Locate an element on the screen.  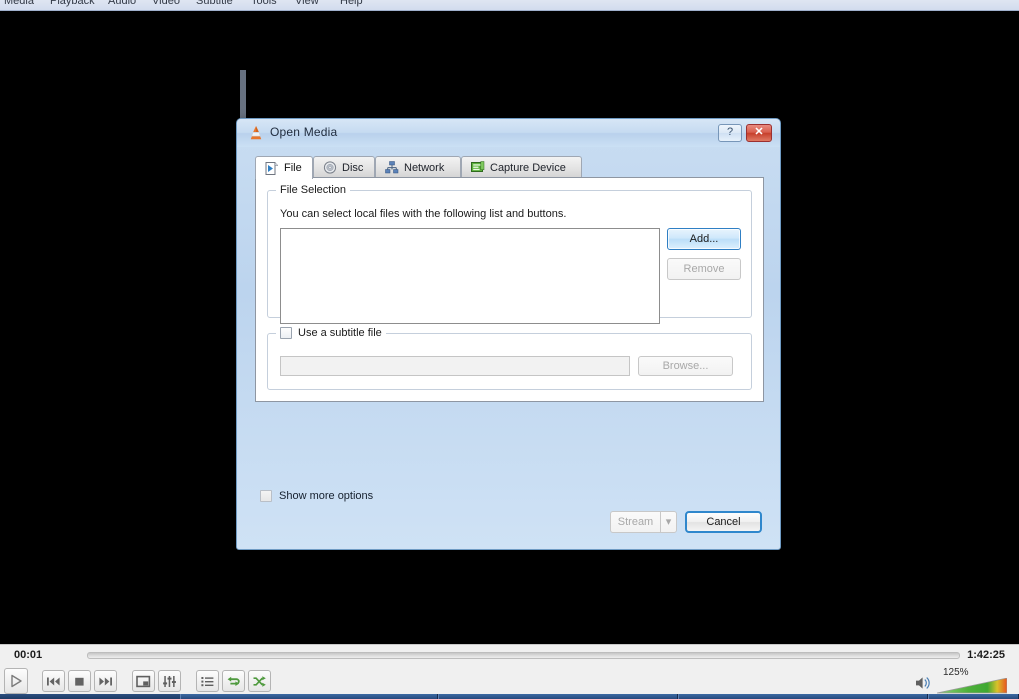
seek-row: 00:01 1:42:25 is located at coordinates (509, 655).